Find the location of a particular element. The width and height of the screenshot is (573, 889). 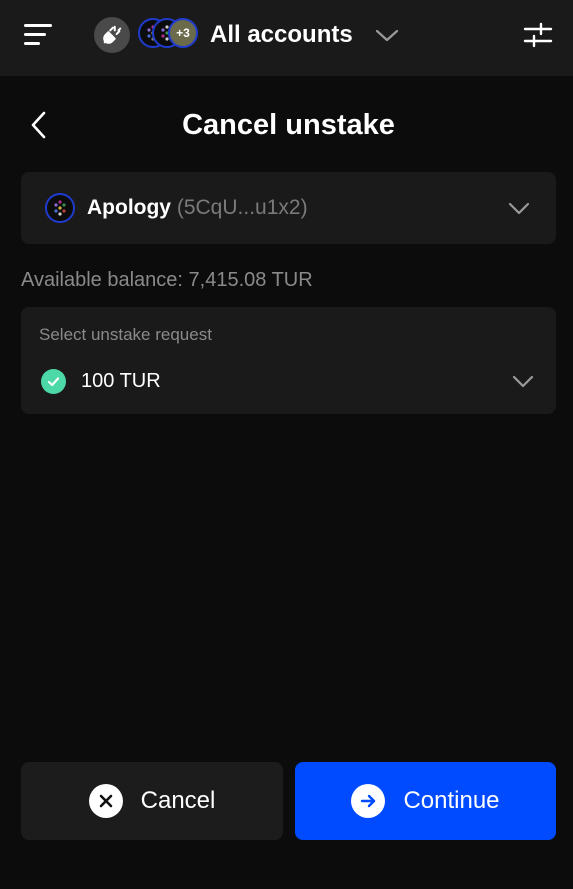

top-bar: +3 All accounts is located at coordinates (286, 38).